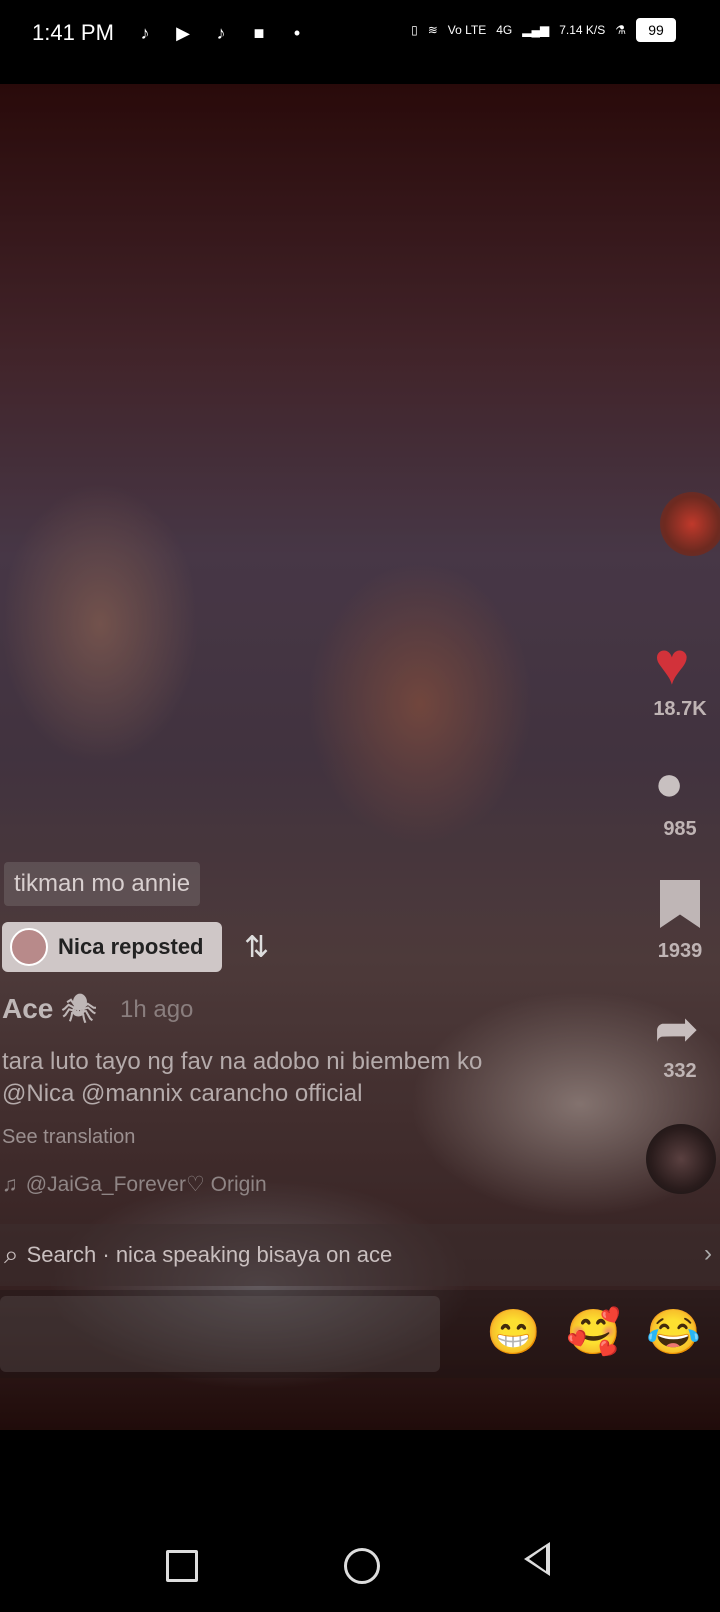 The image size is (720, 1612). I want to click on emoji-love: 🥰, so click(593, 1332).